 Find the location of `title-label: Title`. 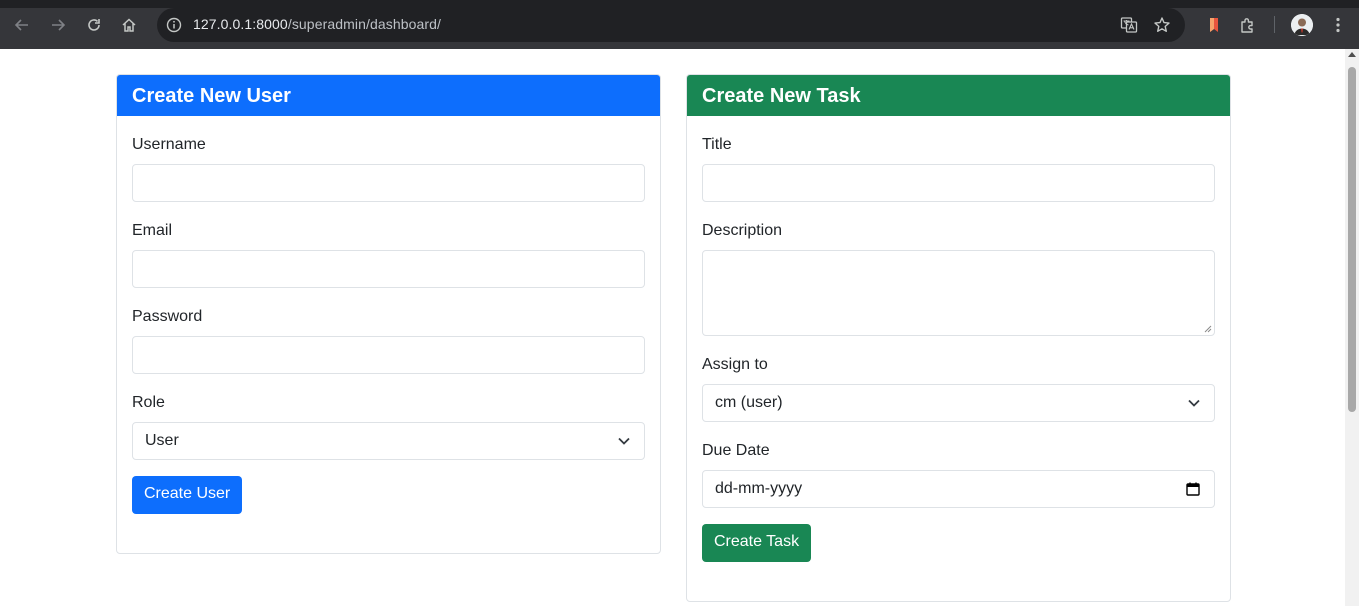

title-label: Title is located at coordinates (717, 144).